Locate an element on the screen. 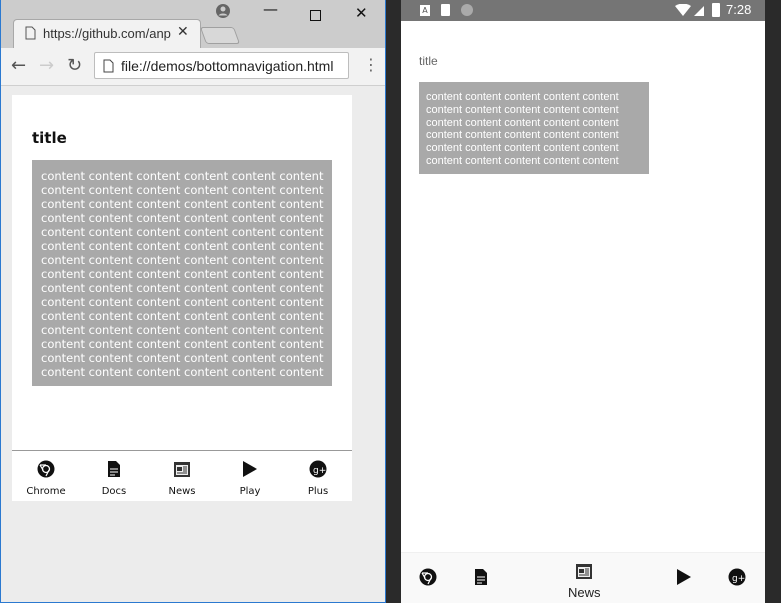 This screenshot has width=781, height=603. minimize-button: — is located at coordinates (270, 9).